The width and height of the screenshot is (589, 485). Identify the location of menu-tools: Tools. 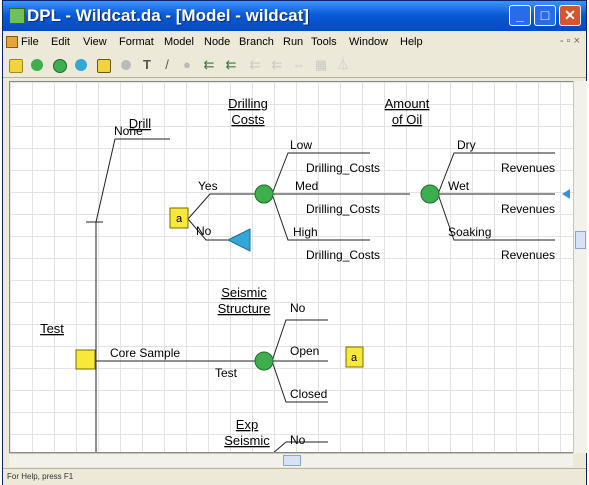
(324, 42).